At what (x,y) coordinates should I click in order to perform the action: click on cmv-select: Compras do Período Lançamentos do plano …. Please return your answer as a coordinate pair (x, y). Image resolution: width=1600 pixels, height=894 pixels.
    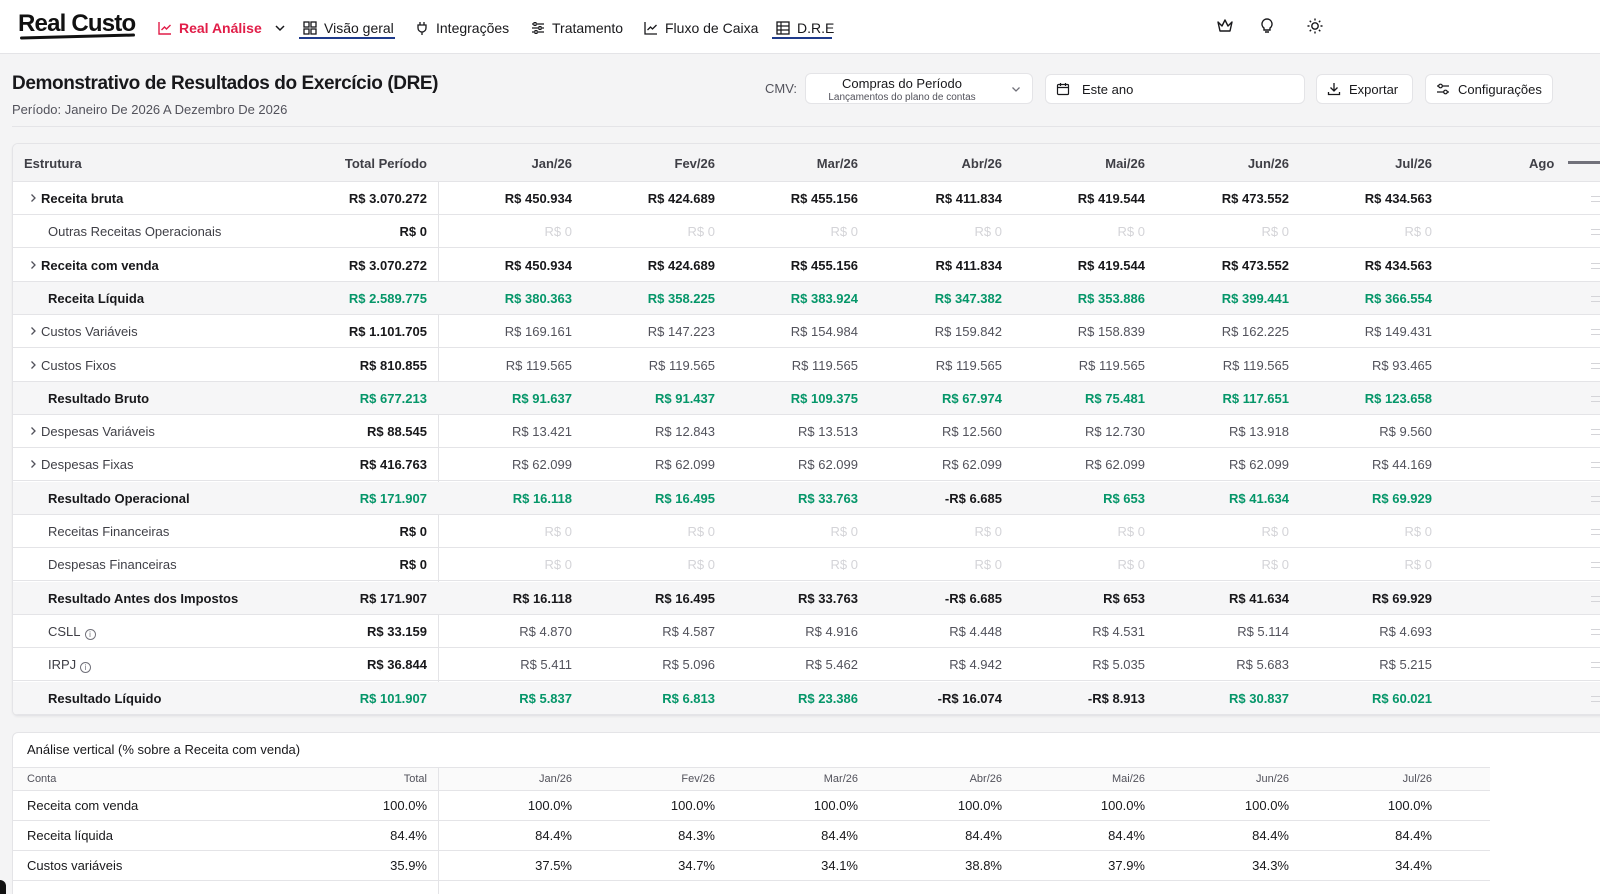
    Looking at the image, I should click on (919, 88).